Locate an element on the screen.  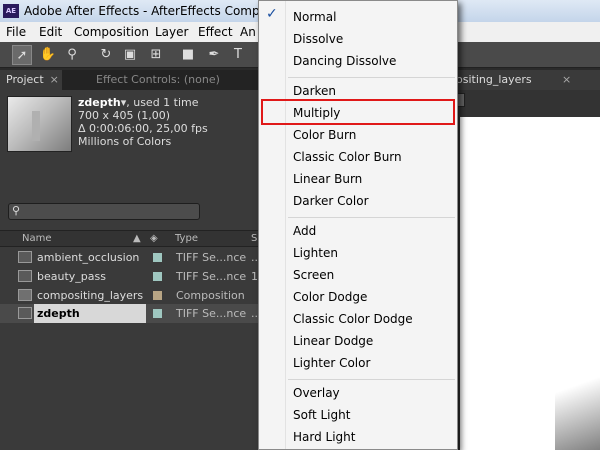
menu-item-color-dodge: Color Dodge is located at coordinates (330, 297).